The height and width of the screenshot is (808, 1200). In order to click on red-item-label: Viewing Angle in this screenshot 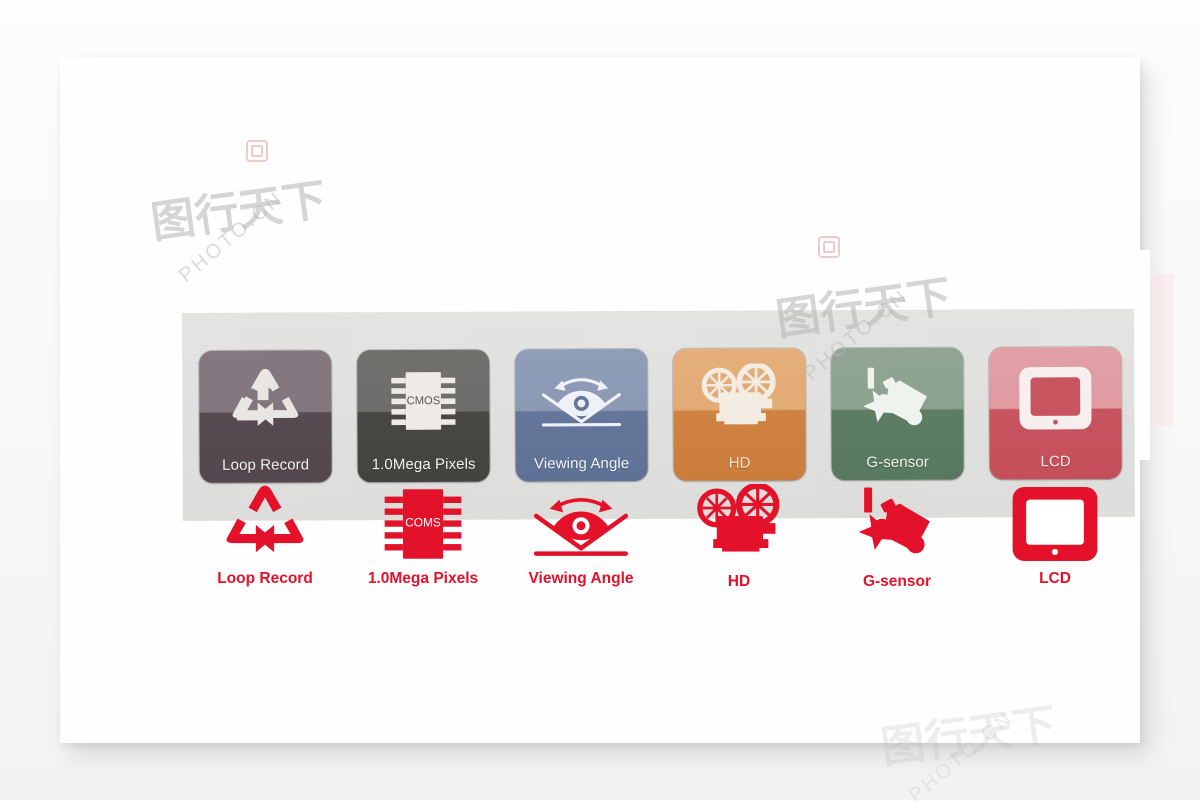, I will do `click(581, 578)`.